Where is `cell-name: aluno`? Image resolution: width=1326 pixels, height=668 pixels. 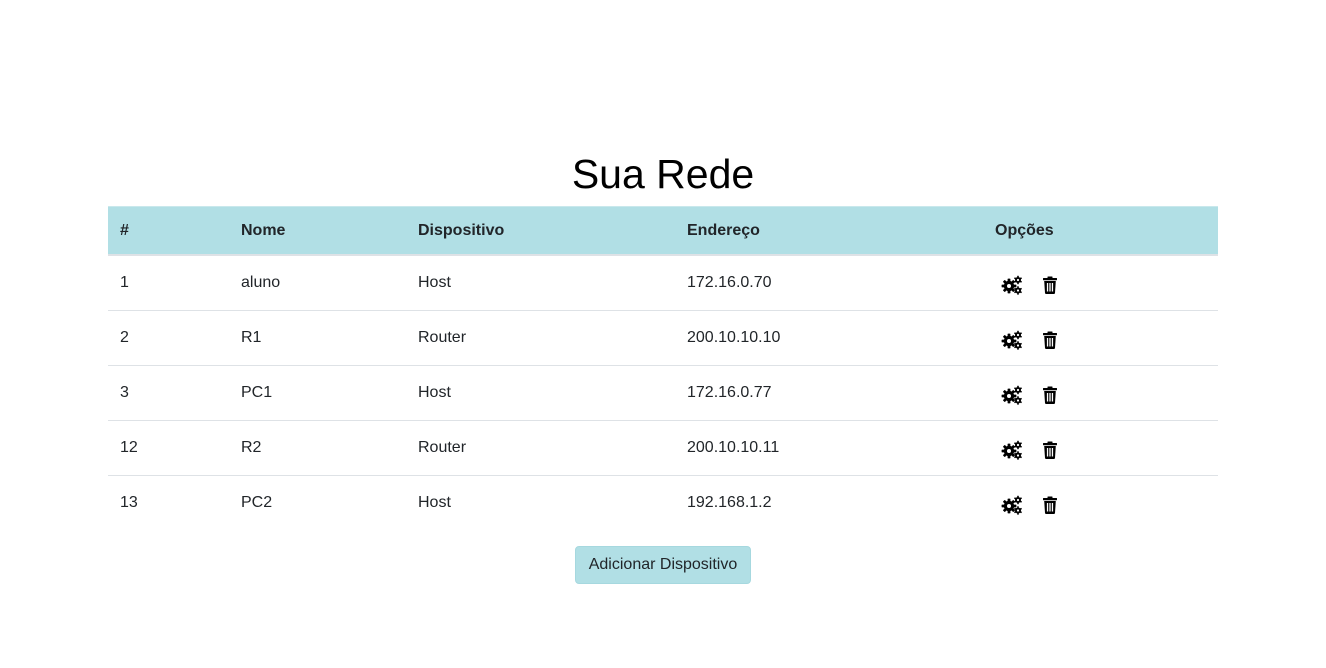
cell-name: aluno is located at coordinates (317, 283).